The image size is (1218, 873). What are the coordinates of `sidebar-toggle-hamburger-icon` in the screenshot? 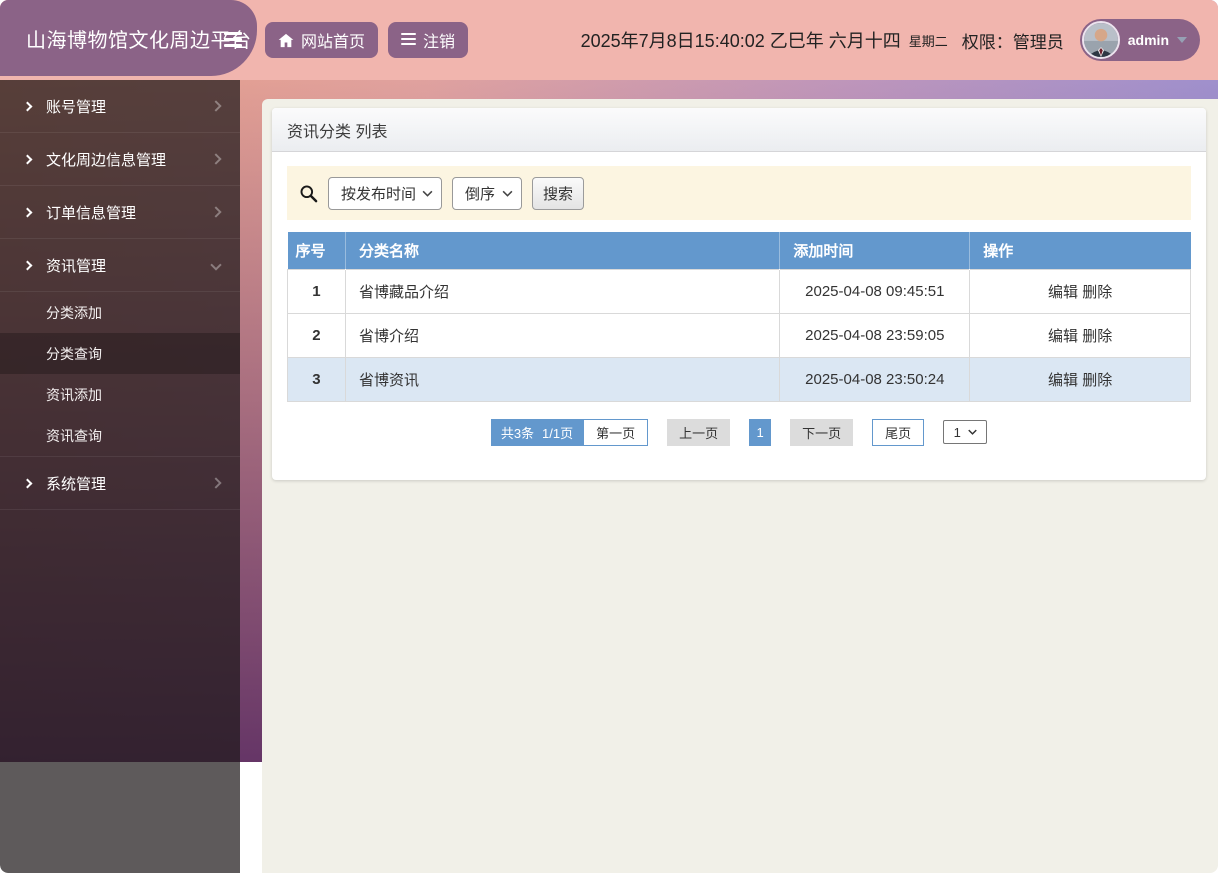 It's located at (233, 41).